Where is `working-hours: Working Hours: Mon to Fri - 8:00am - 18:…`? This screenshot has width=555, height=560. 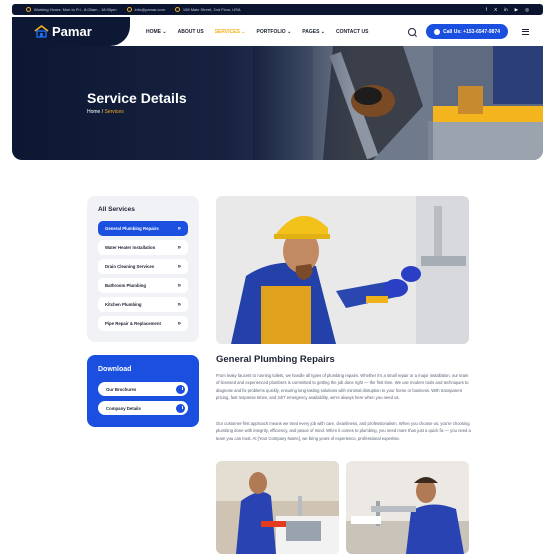 working-hours: Working Hours: Mon to Fri - 8:00am - 18:… is located at coordinates (71, 9).